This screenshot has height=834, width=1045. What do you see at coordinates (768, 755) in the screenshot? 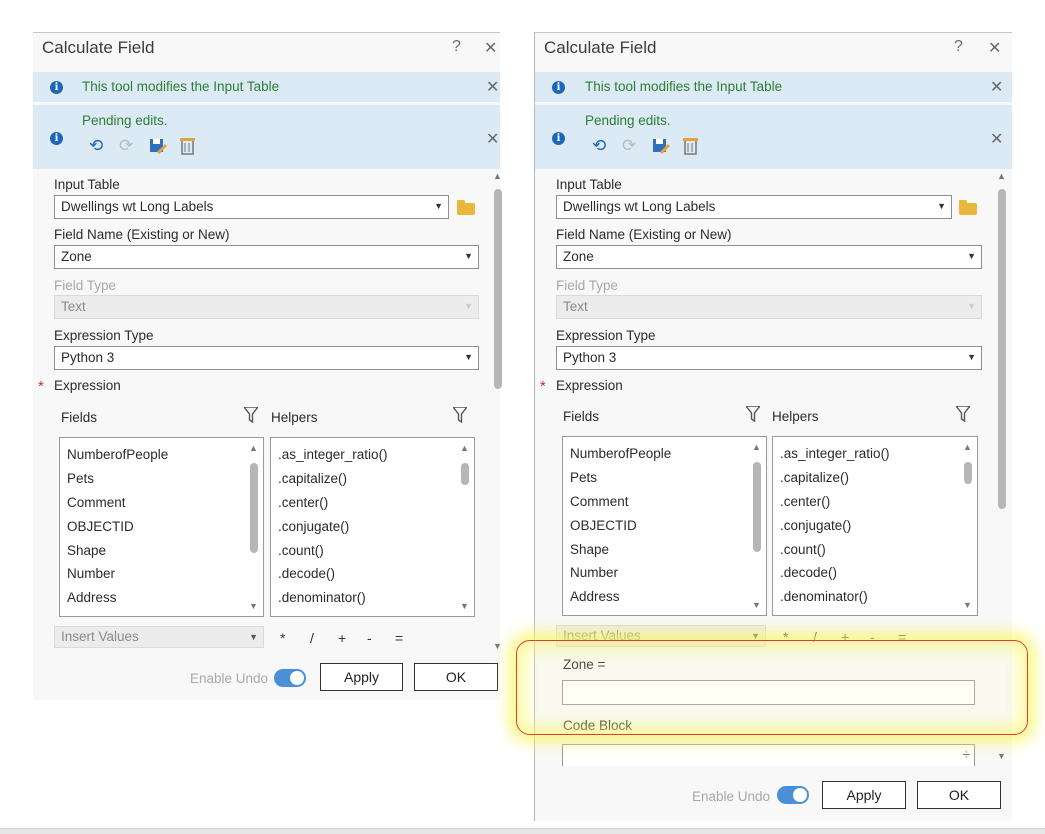
I see `code-block-input: ÷` at bounding box center [768, 755].